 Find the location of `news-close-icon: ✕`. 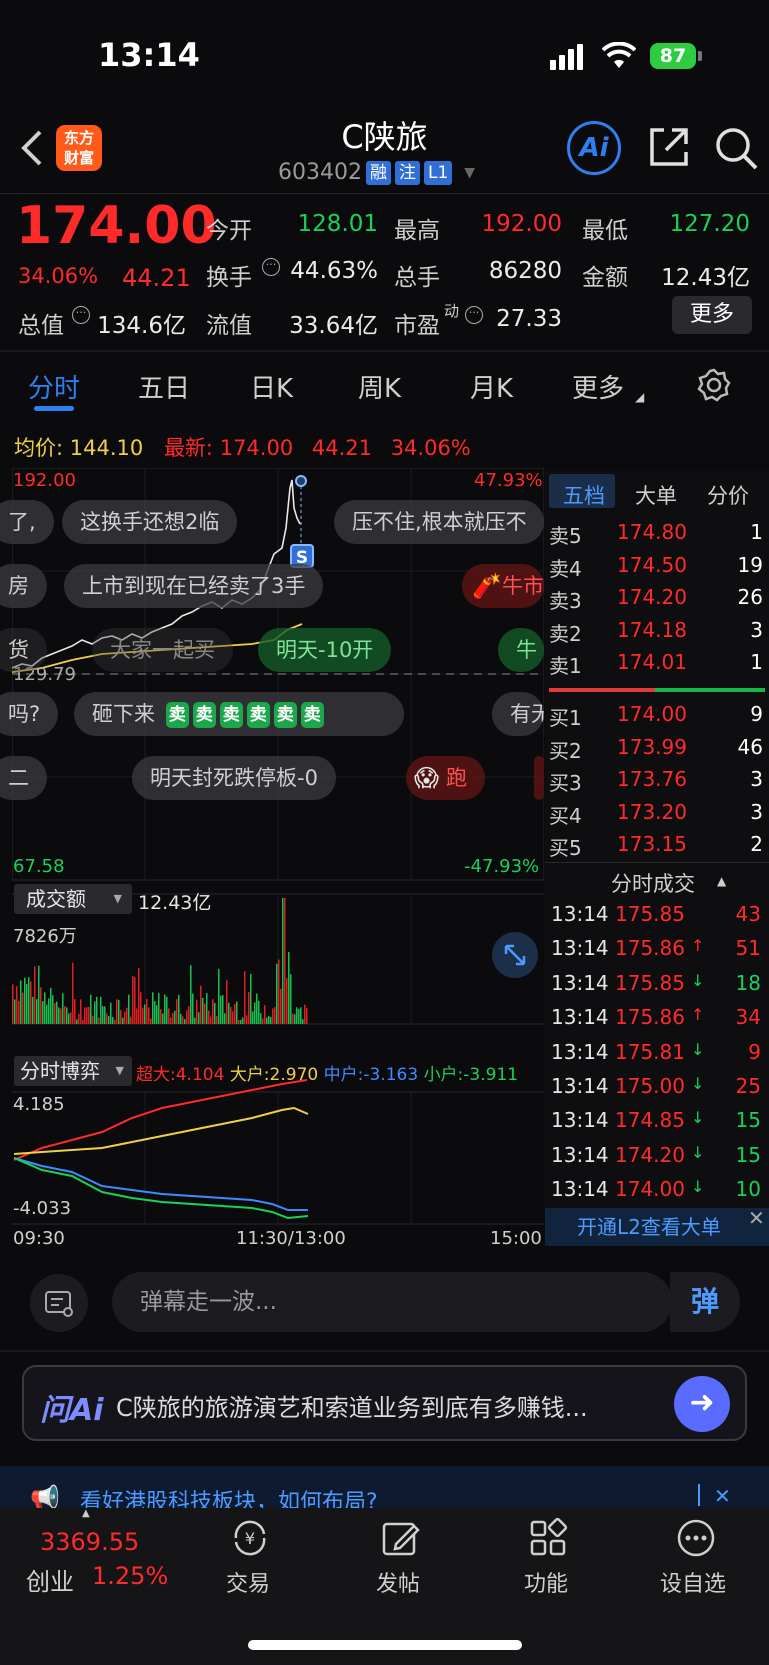

news-close-icon: ✕ is located at coordinates (722, 1496).